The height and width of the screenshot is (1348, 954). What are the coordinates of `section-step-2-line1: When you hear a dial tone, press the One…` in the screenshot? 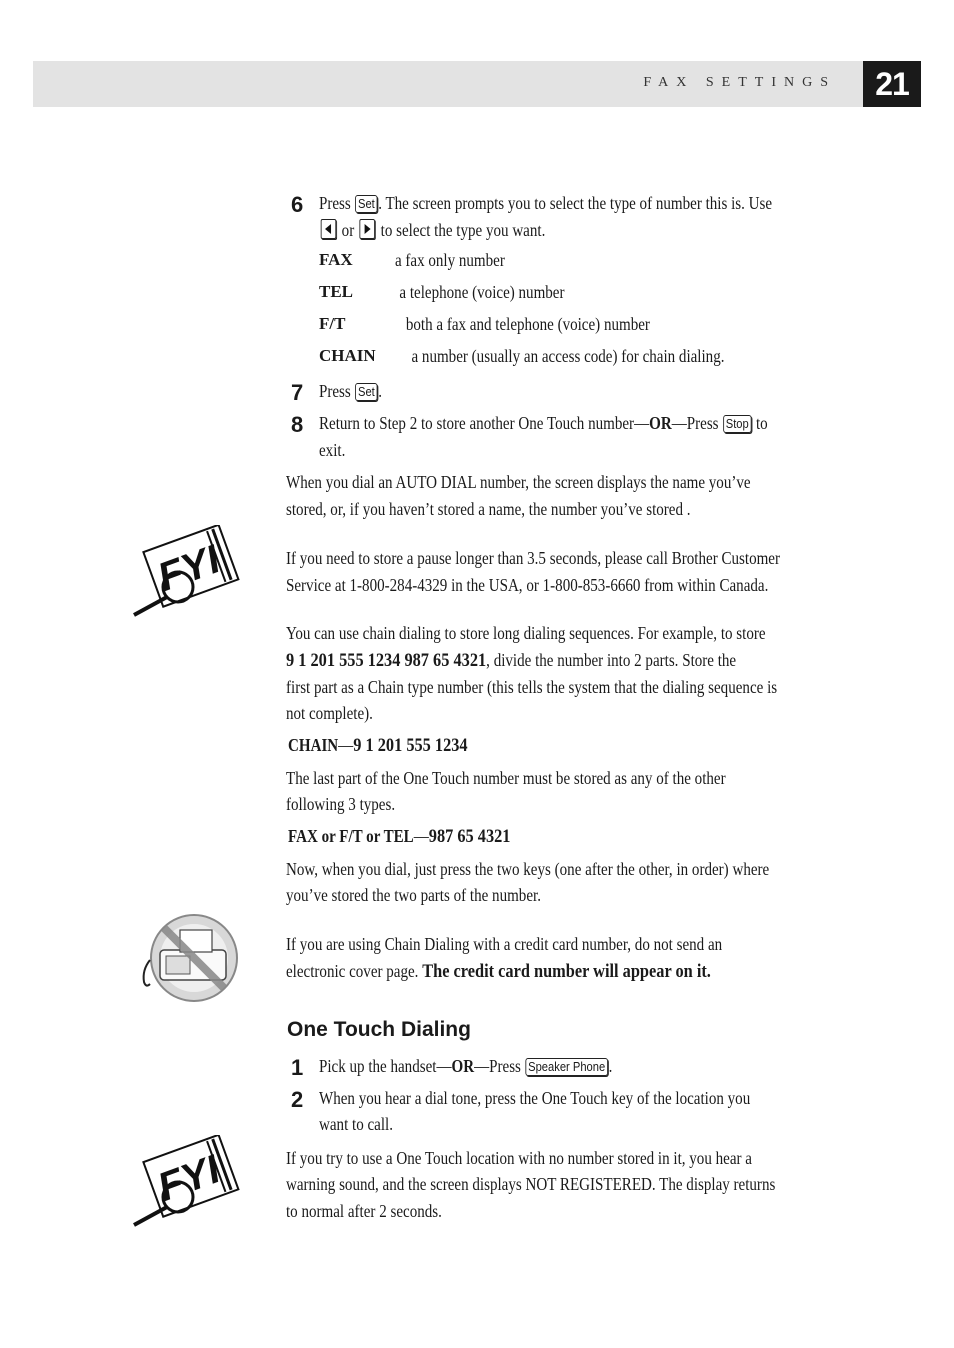 It's located at (535, 1098).